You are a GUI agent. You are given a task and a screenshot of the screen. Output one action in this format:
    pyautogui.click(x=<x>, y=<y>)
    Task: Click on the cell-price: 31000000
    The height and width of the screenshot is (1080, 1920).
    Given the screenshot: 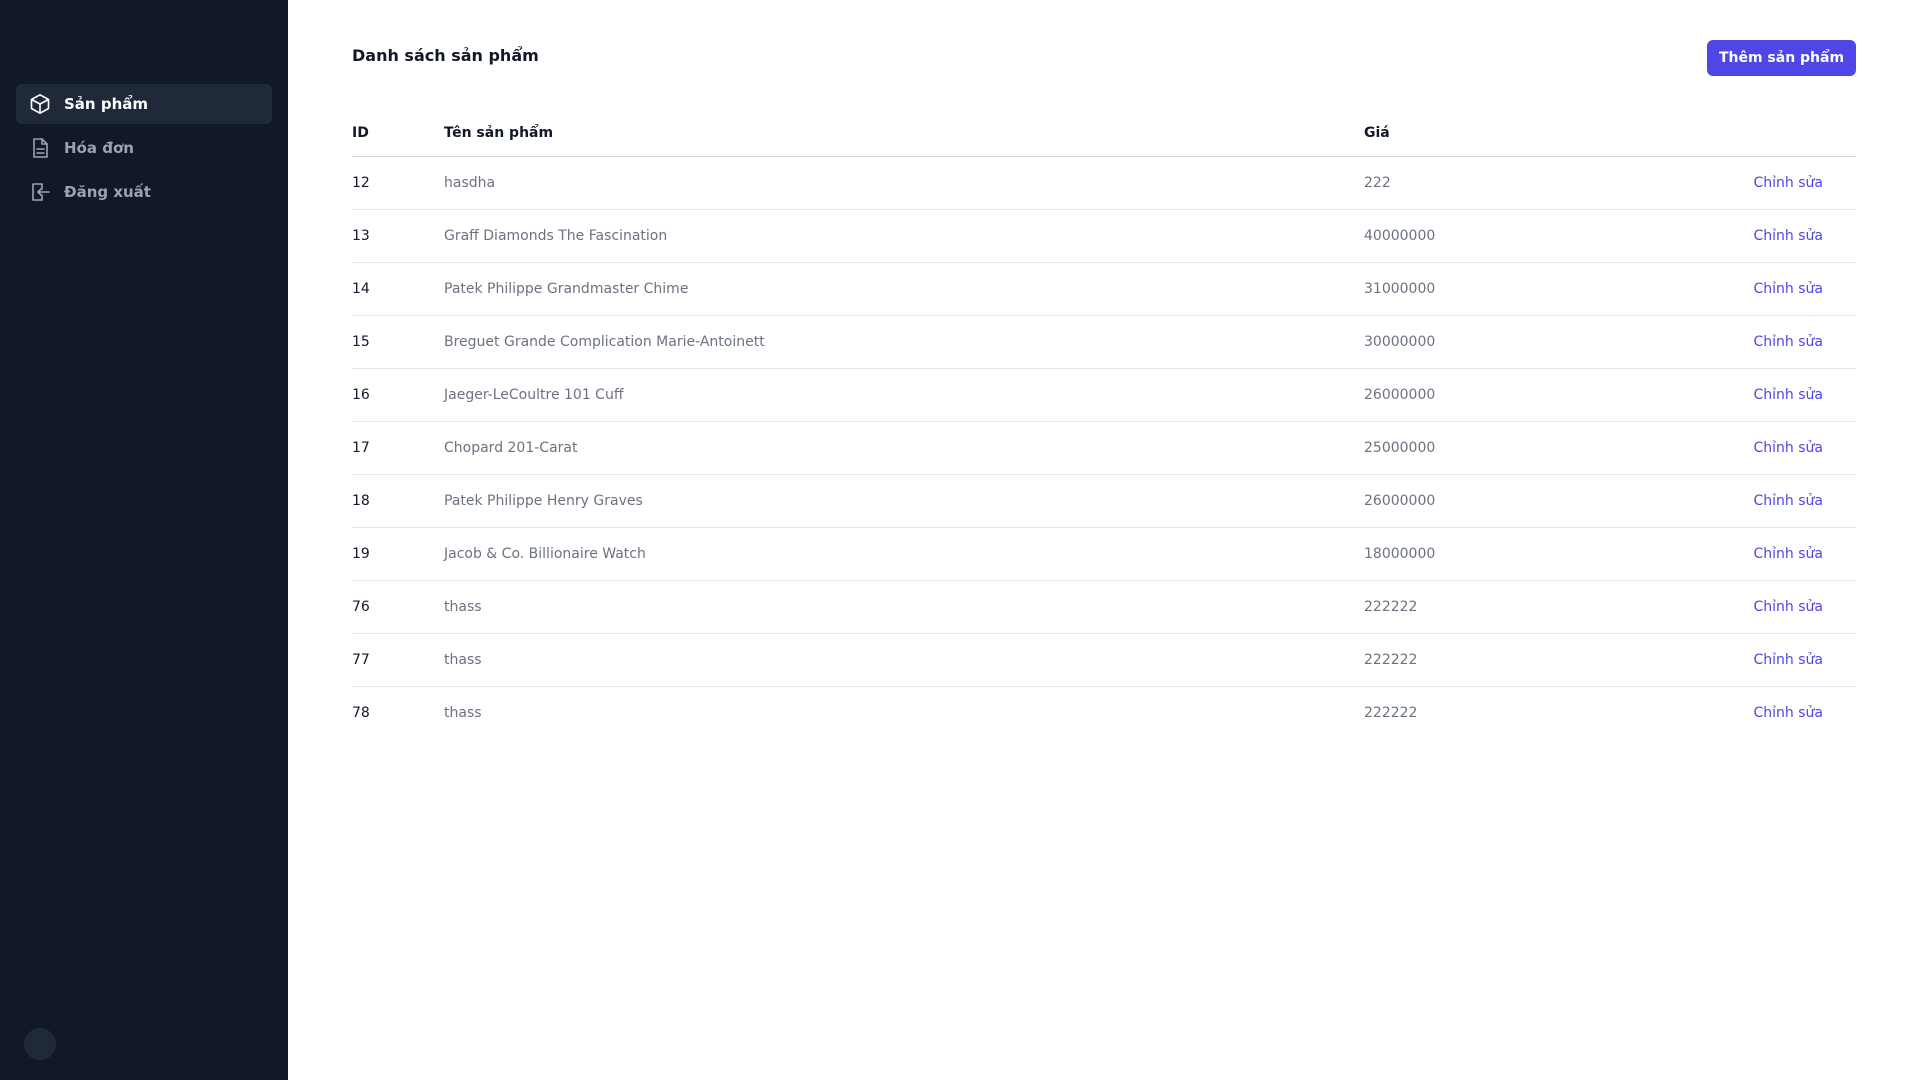 What is the action you would take?
    pyautogui.click(x=1539, y=289)
    